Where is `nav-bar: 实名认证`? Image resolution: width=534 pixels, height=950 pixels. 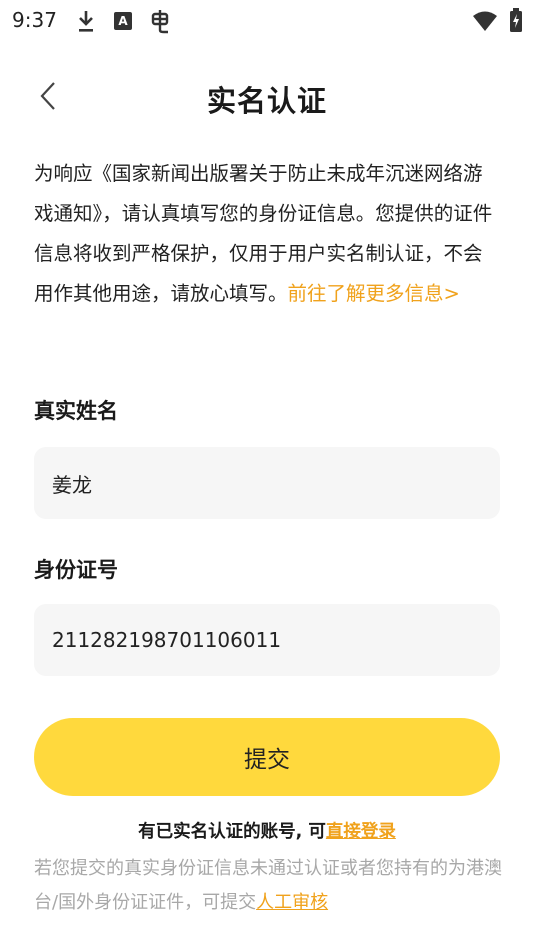 nav-bar: 实名认证 is located at coordinates (267, 97).